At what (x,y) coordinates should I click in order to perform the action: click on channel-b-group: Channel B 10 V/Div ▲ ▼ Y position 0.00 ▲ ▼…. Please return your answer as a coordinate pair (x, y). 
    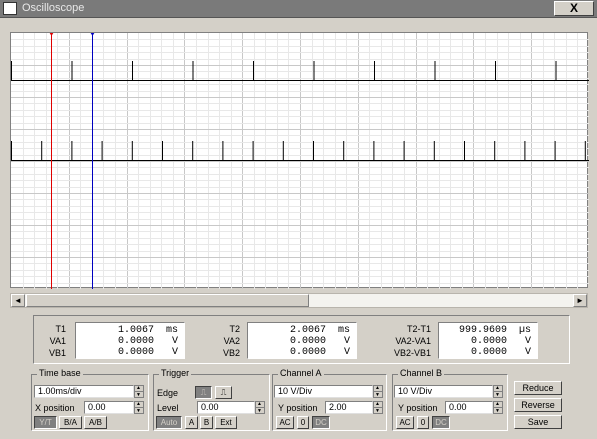
    Looking at the image, I should click on (450, 399).